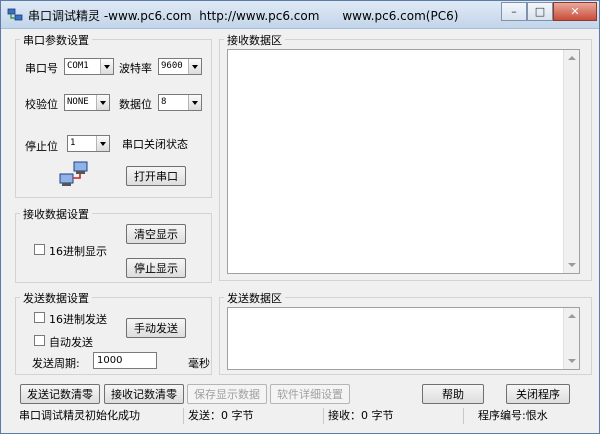 This screenshot has height=434, width=600. I want to click on receive-settings-group: 接收数据设置 16进制显示 清空显示 停止显示, so click(113, 244).